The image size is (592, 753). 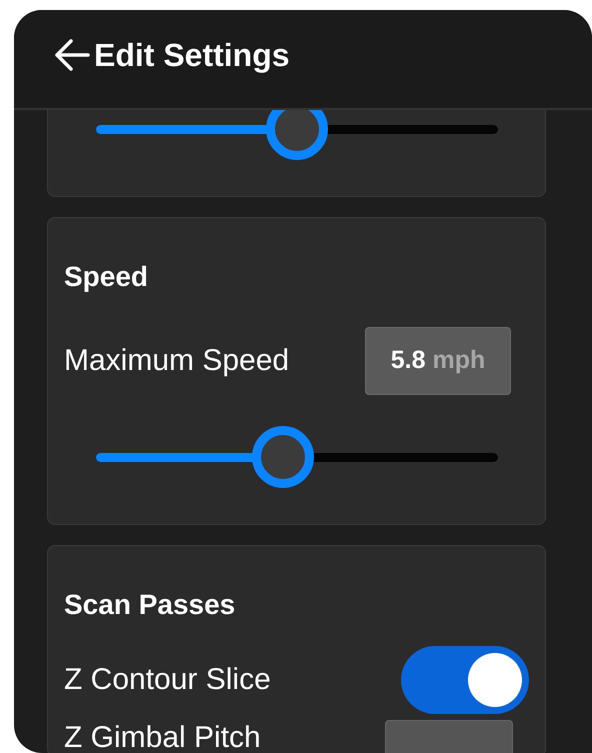 What do you see at coordinates (177, 361) in the screenshot?
I see `setting-label: Maximum Speed` at bounding box center [177, 361].